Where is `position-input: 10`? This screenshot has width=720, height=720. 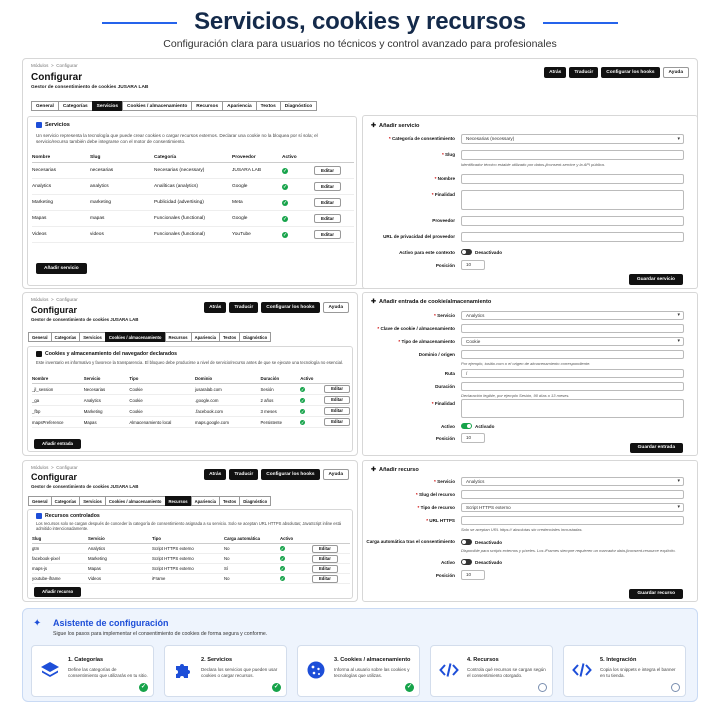
position-input: 10 is located at coordinates (473, 265).